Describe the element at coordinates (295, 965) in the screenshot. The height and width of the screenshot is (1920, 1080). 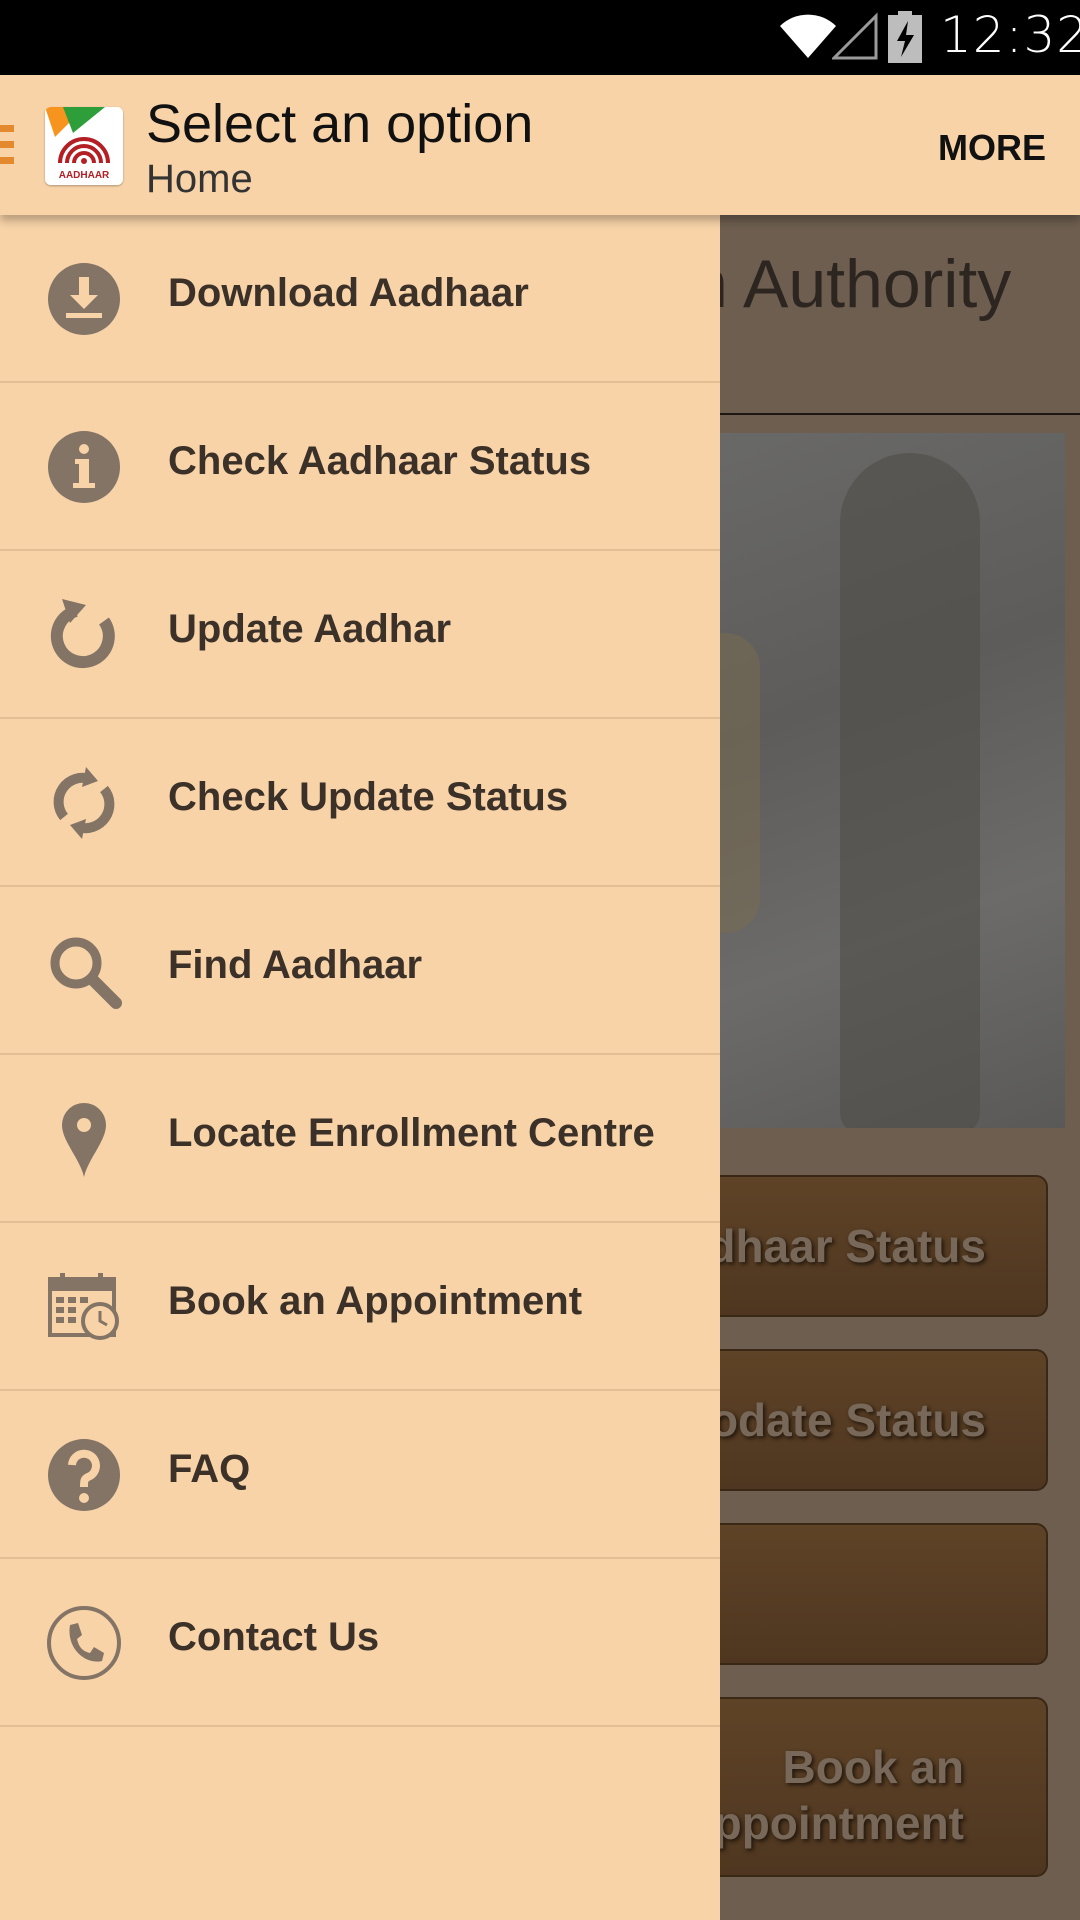
I see `drawer-item-label: Find Aadhaar` at that location.